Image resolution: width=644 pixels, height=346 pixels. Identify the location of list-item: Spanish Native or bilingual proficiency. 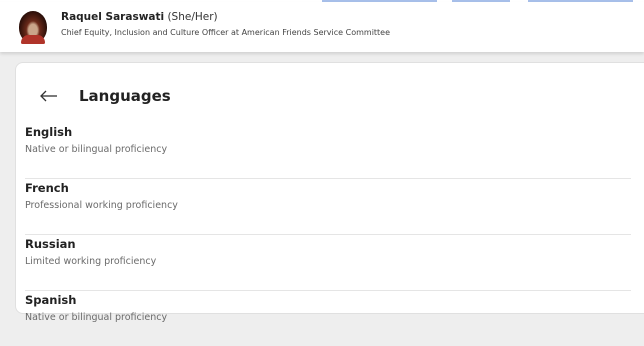
(328, 318).